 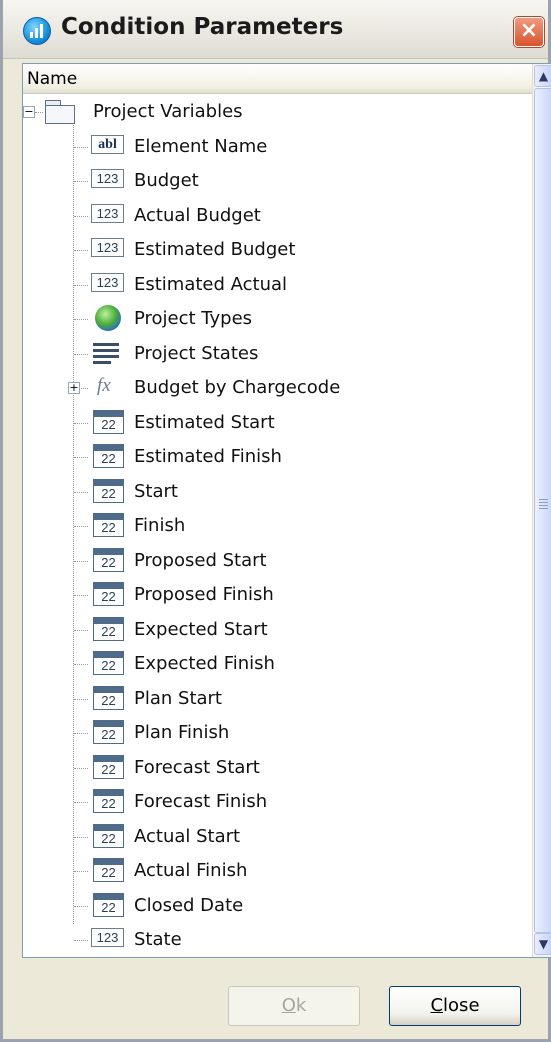 What do you see at coordinates (277, 561) in the screenshot?
I see `tree-item: 22 Proposed Start` at bounding box center [277, 561].